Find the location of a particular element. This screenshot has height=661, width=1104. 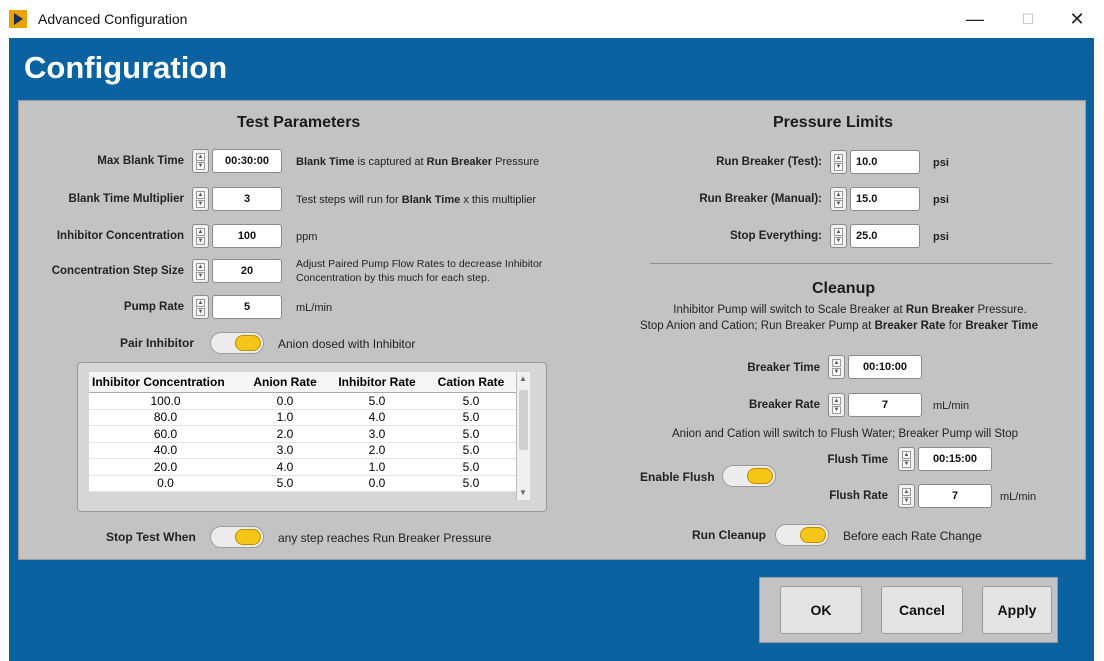

breaker-rate-spinner: ▲ ▼ is located at coordinates (836, 405).